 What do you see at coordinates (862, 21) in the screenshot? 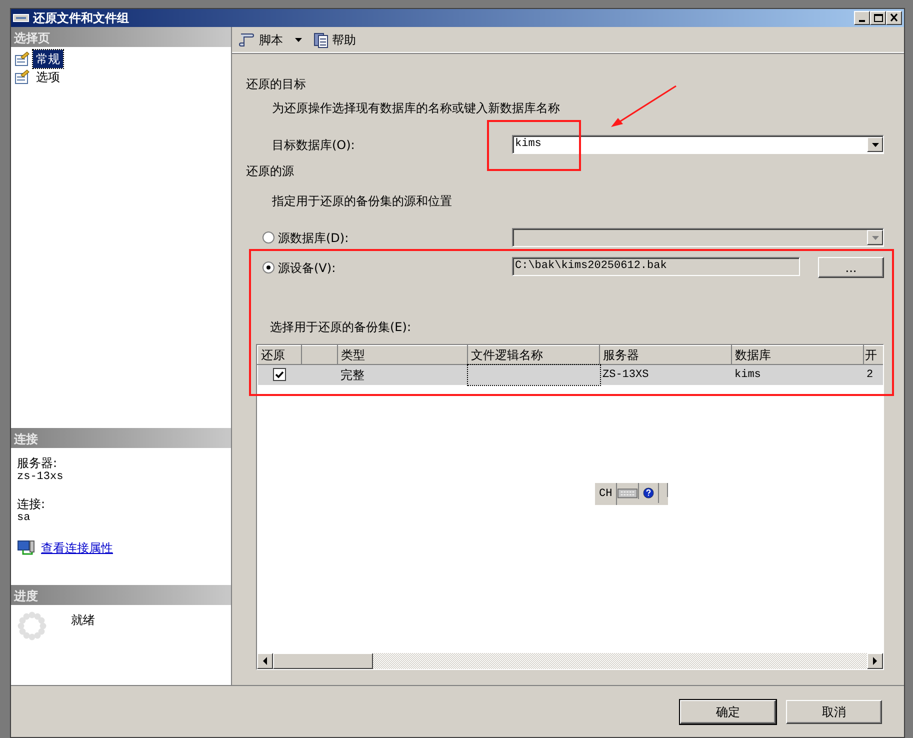
I see `minimize-icon` at bounding box center [862, 21].